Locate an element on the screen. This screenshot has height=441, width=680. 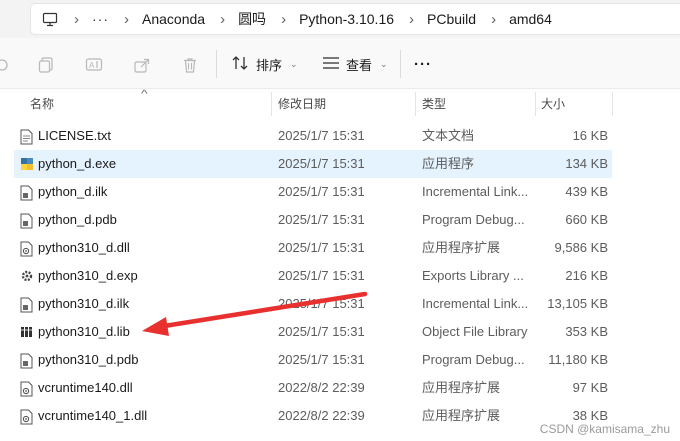
file-size: 13,105 KB is located at coordinates (577, 303).